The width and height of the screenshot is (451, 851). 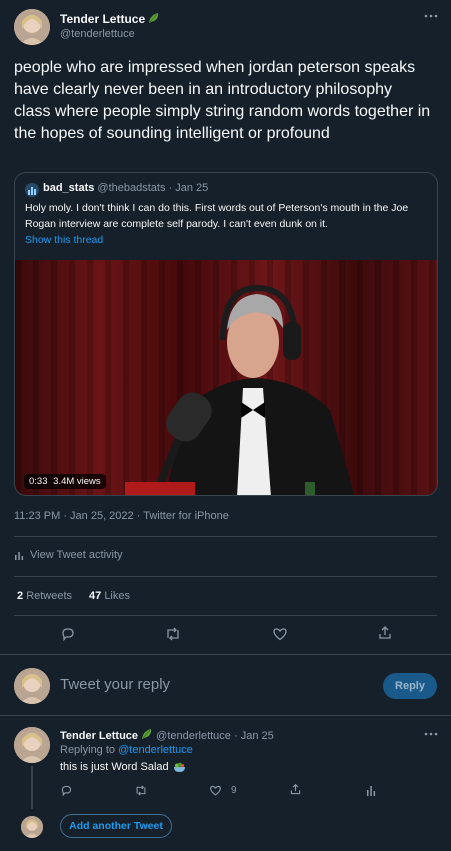 What do you see at coordinates (64, 240) in the screenshot?
I see `show-thread-link: Show this thread` at bounding box center [64, 240].